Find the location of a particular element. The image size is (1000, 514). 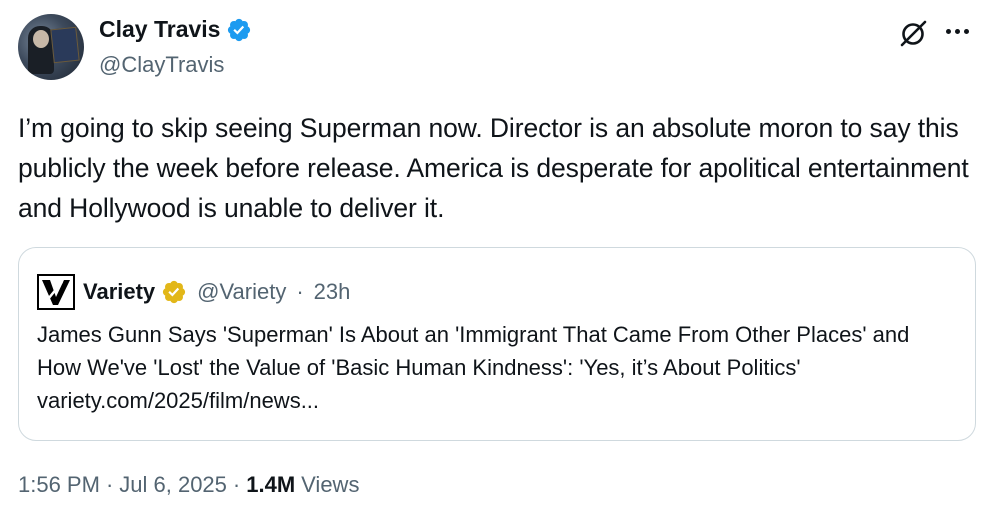

tweet-date: Jul 6, 2025 is located at coordinates (173, 485).